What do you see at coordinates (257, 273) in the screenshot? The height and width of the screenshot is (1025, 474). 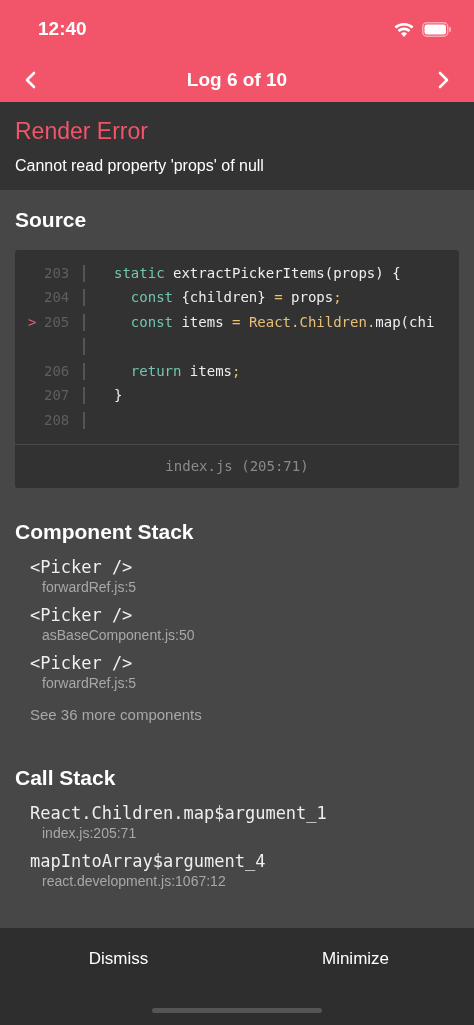 I see `code-line: static extractPickerItems(props) {` at bounding box center [257, 273].